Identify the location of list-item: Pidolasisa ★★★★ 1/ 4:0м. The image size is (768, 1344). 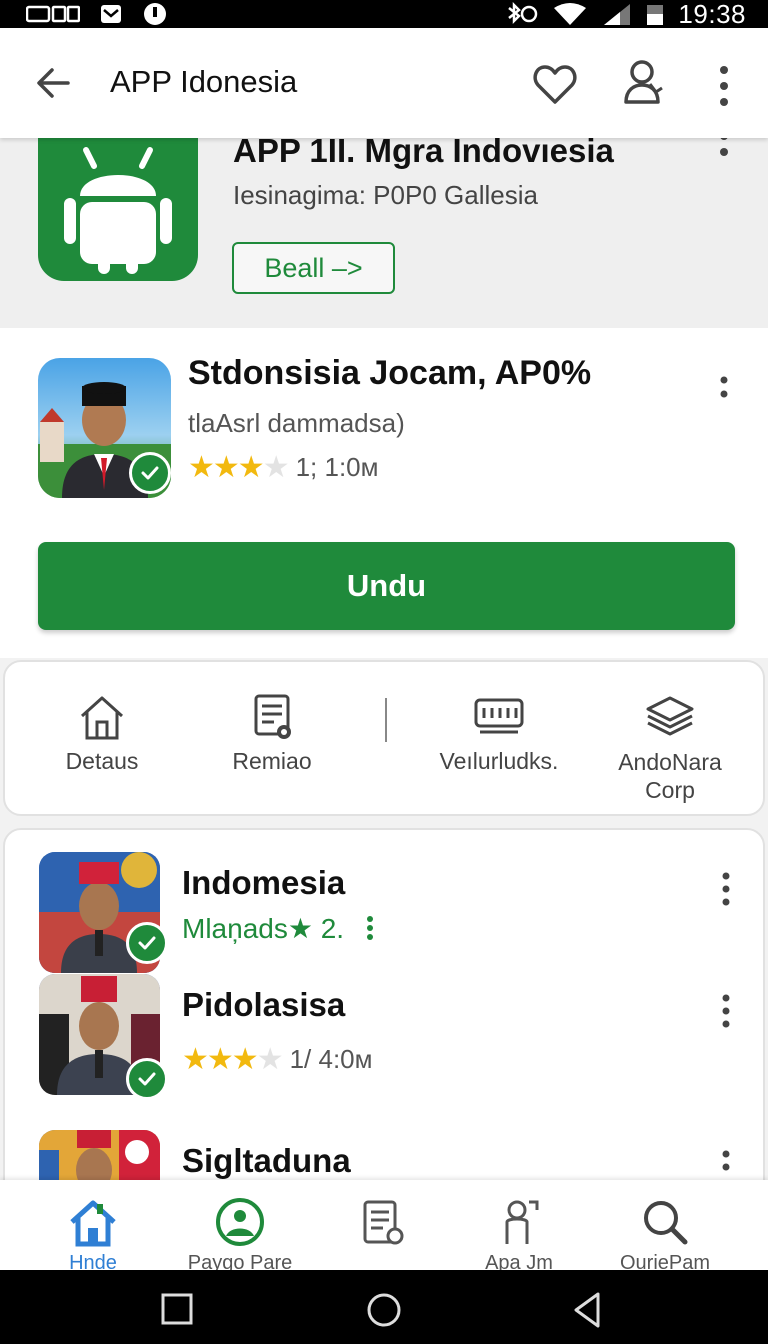
(386, 1037).